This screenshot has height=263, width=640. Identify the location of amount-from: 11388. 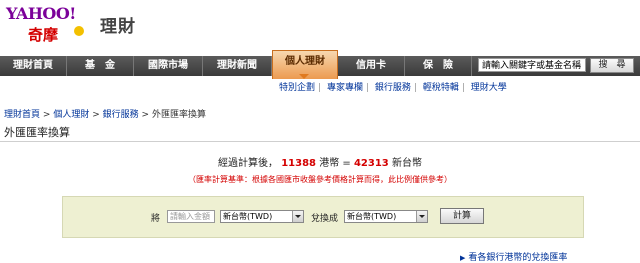
(299, 163).